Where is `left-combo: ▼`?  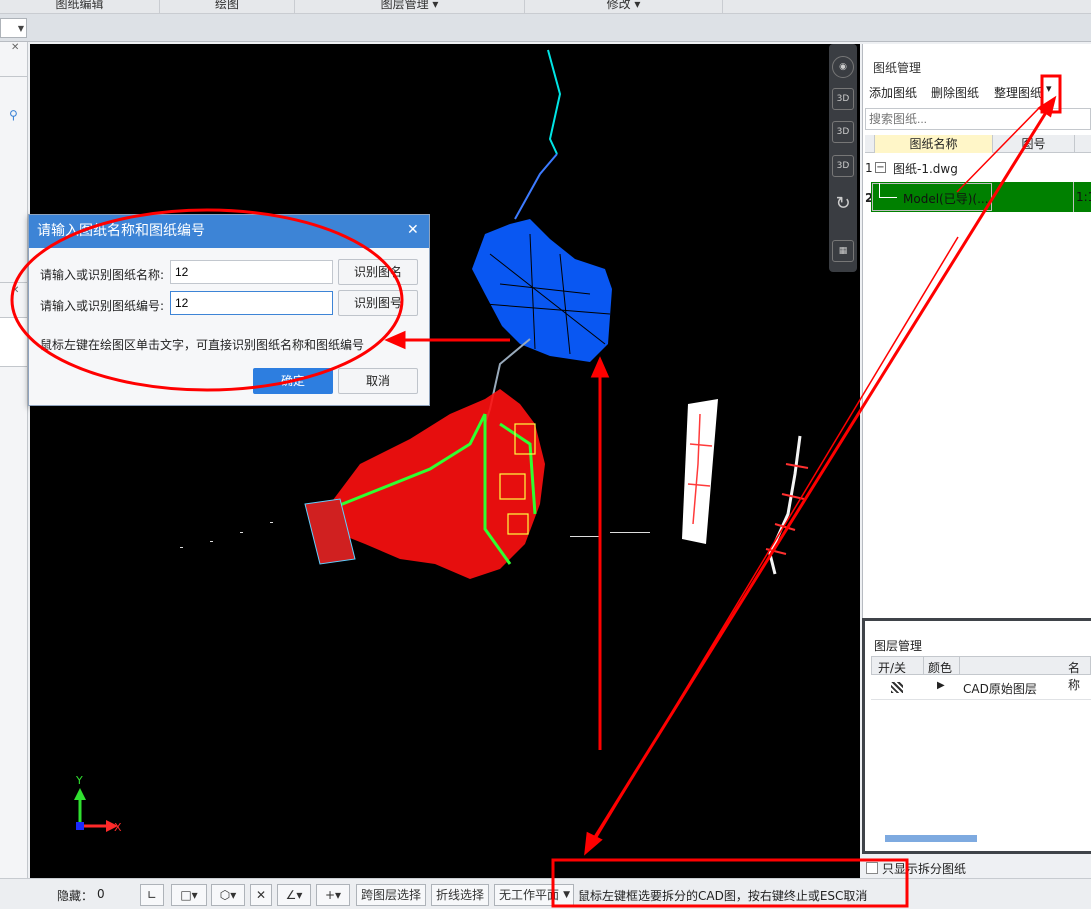 left-combo: ▼ is located at coordinates (13, 28).